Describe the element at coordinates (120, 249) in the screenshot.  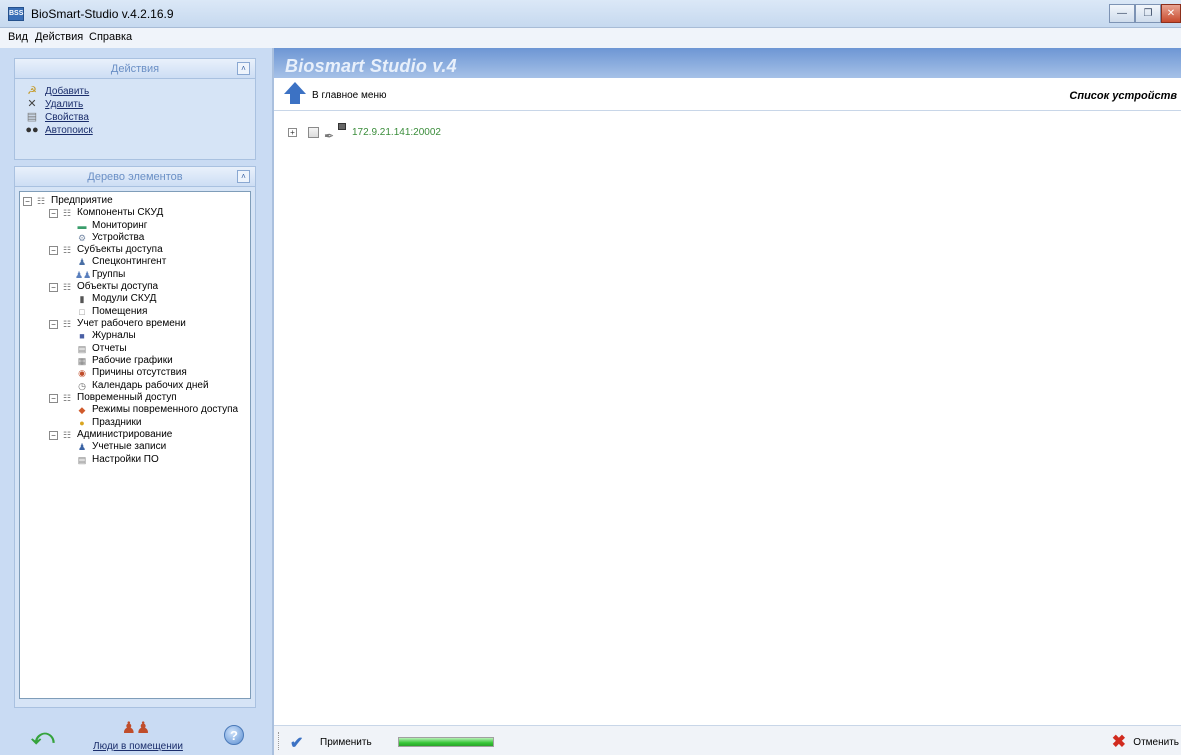
I see `tree-label: Субъекты доступа` at that location.